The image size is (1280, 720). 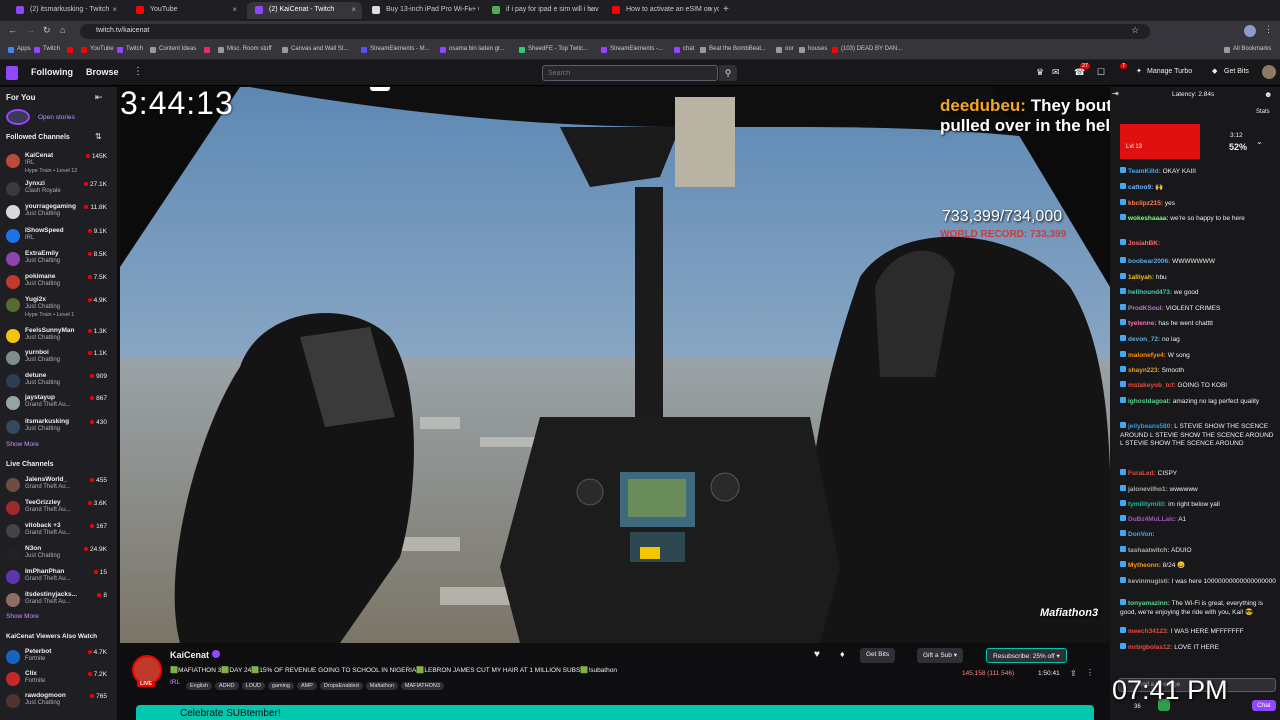 I want to click on sidebar-channel-item: TeeGrizzley Grand Theft Au... 3.6K, so click(x=58, y=509).